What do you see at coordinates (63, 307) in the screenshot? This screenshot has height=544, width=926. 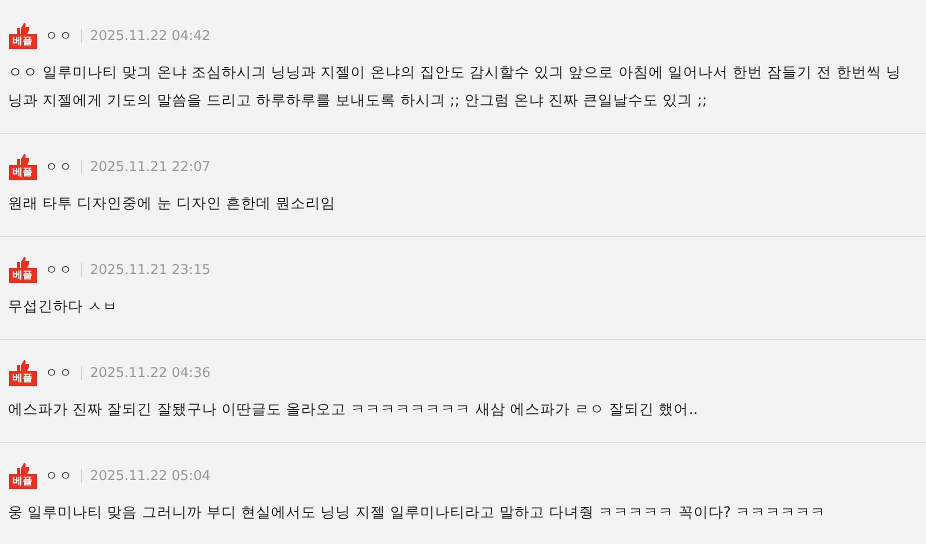 I see `comment-text: 무섭긴하다 ㅅㅂ` at bounding box center [63, 307].